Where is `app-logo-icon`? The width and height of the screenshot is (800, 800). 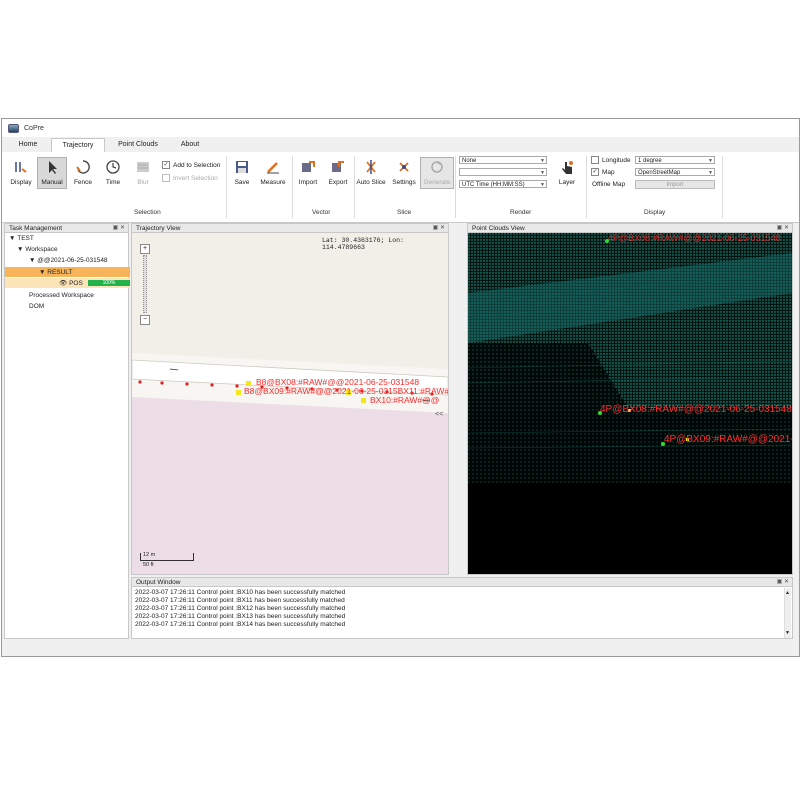
app-logo-icon is located at coordinates (13, 128).